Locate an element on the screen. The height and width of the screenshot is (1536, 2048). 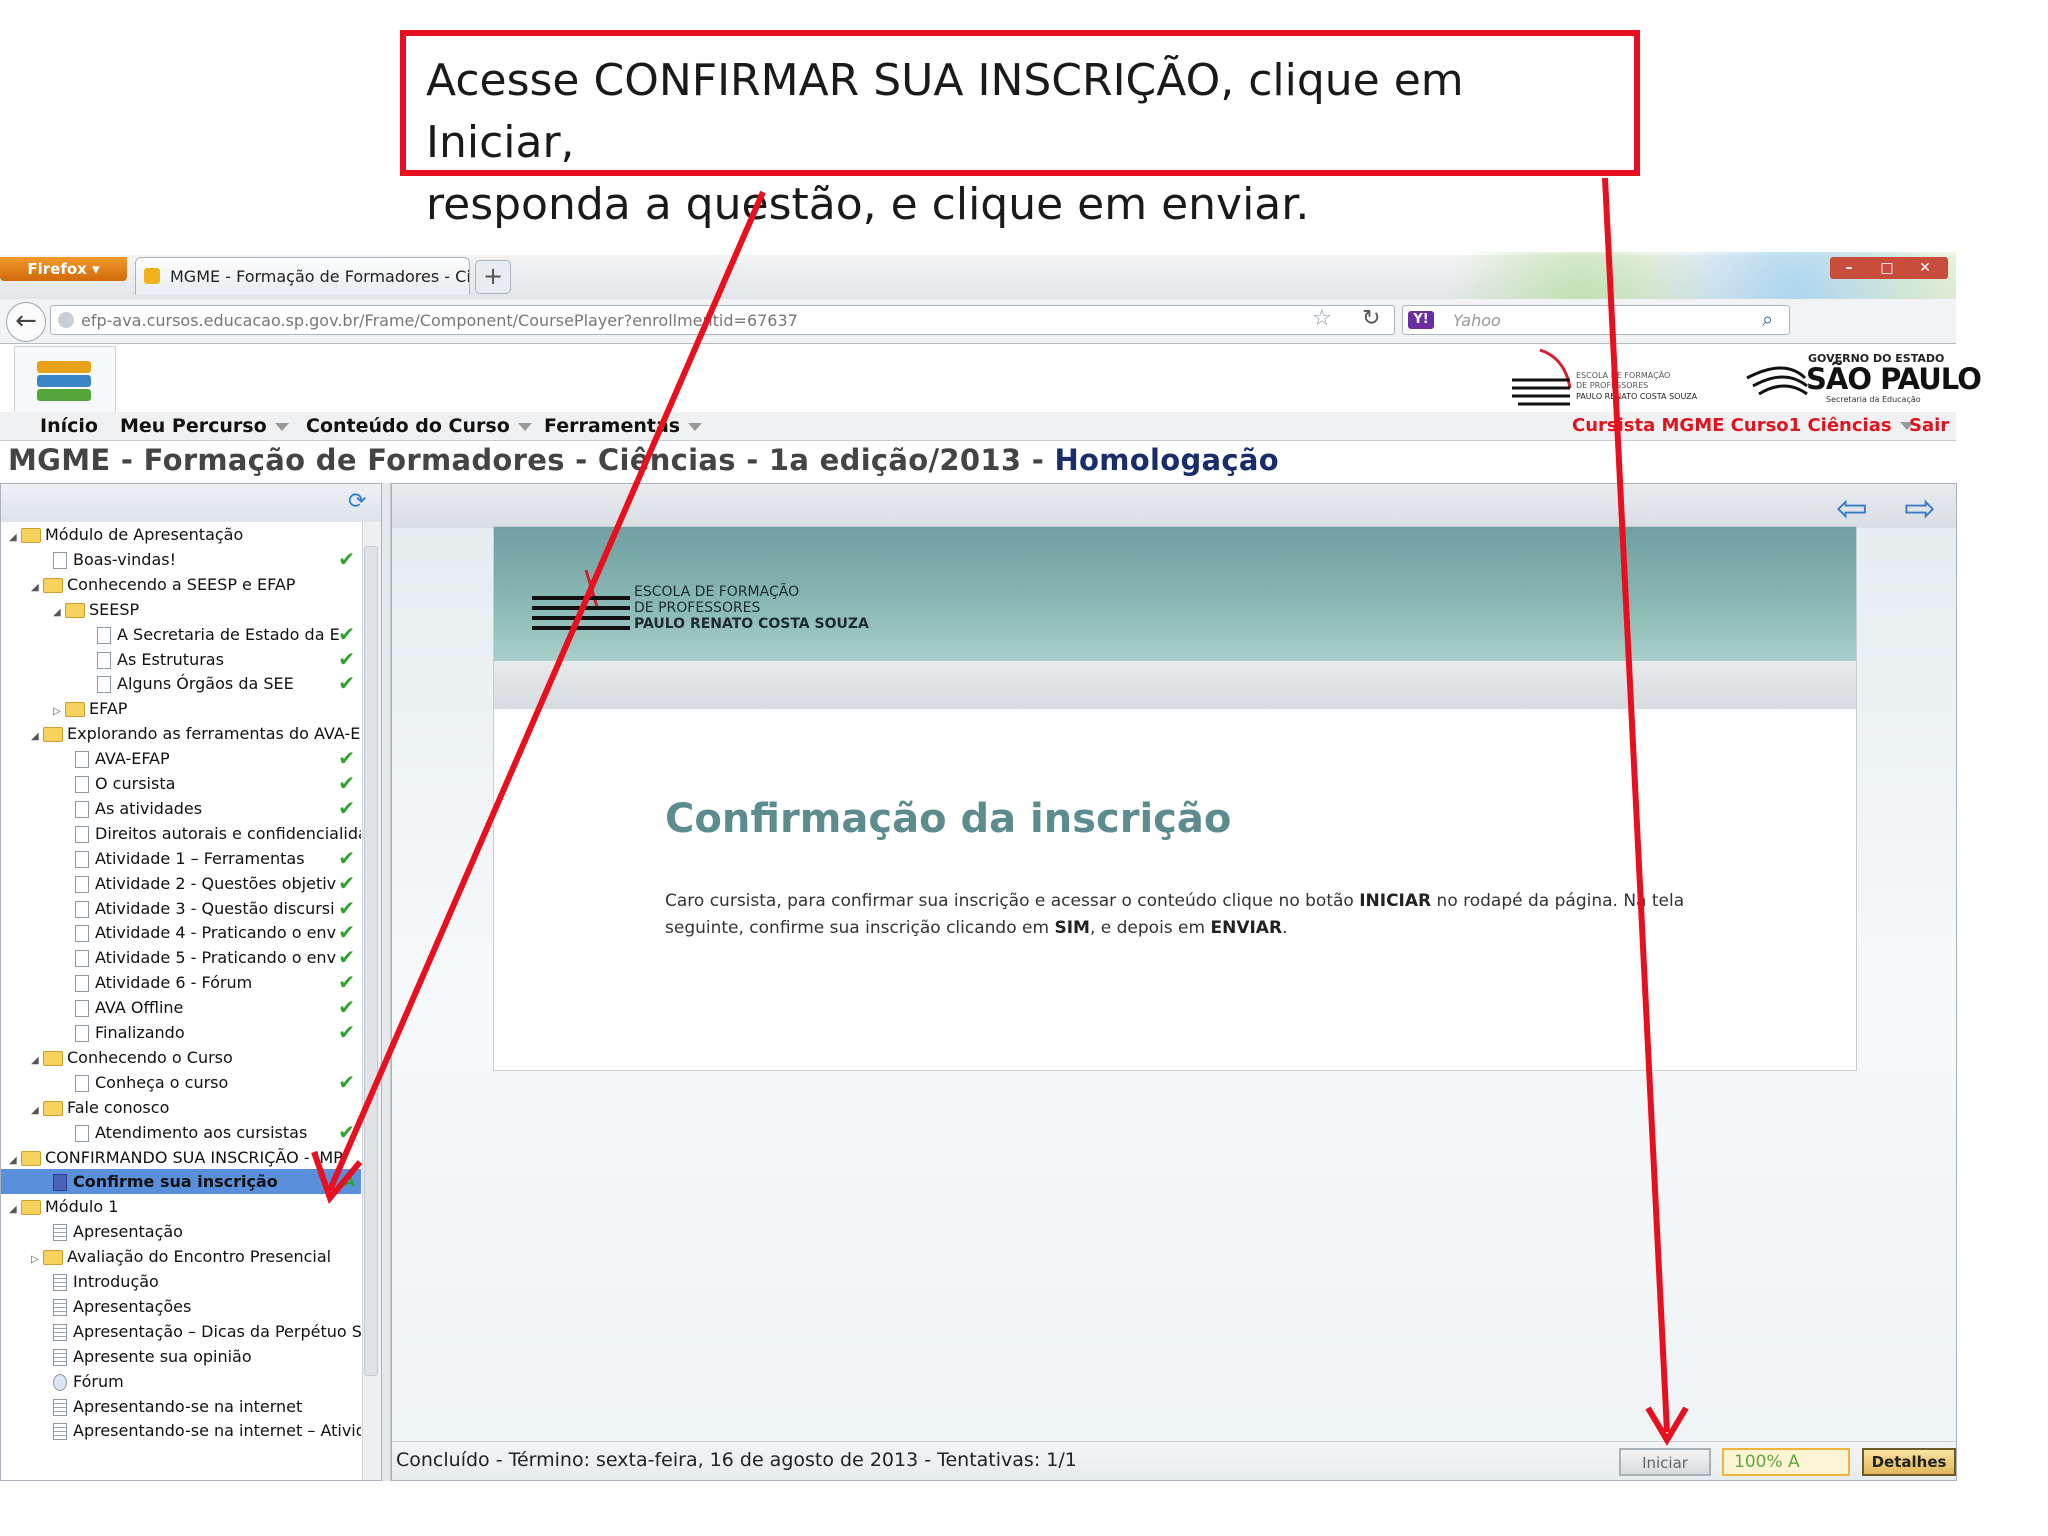
tree-folder: ◢ Fale conosco is located at coordinates (181, 1107).